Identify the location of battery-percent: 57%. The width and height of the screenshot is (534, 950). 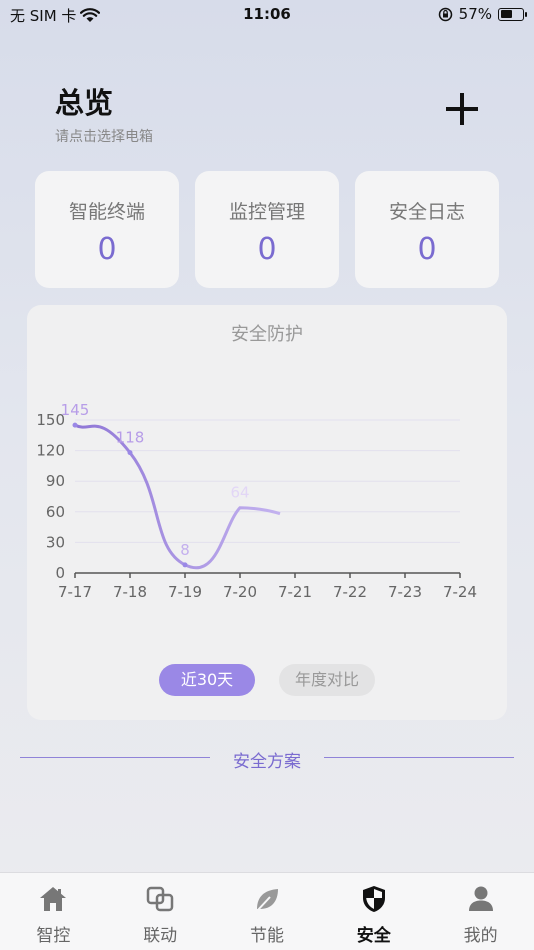
(475, 14).